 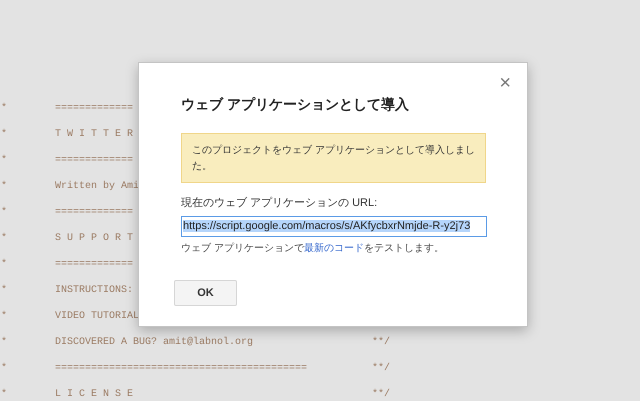 I want to click on hint-text: ウェブ アプリケーションで最新のコード をテストします。, so click(x=313, y=248).